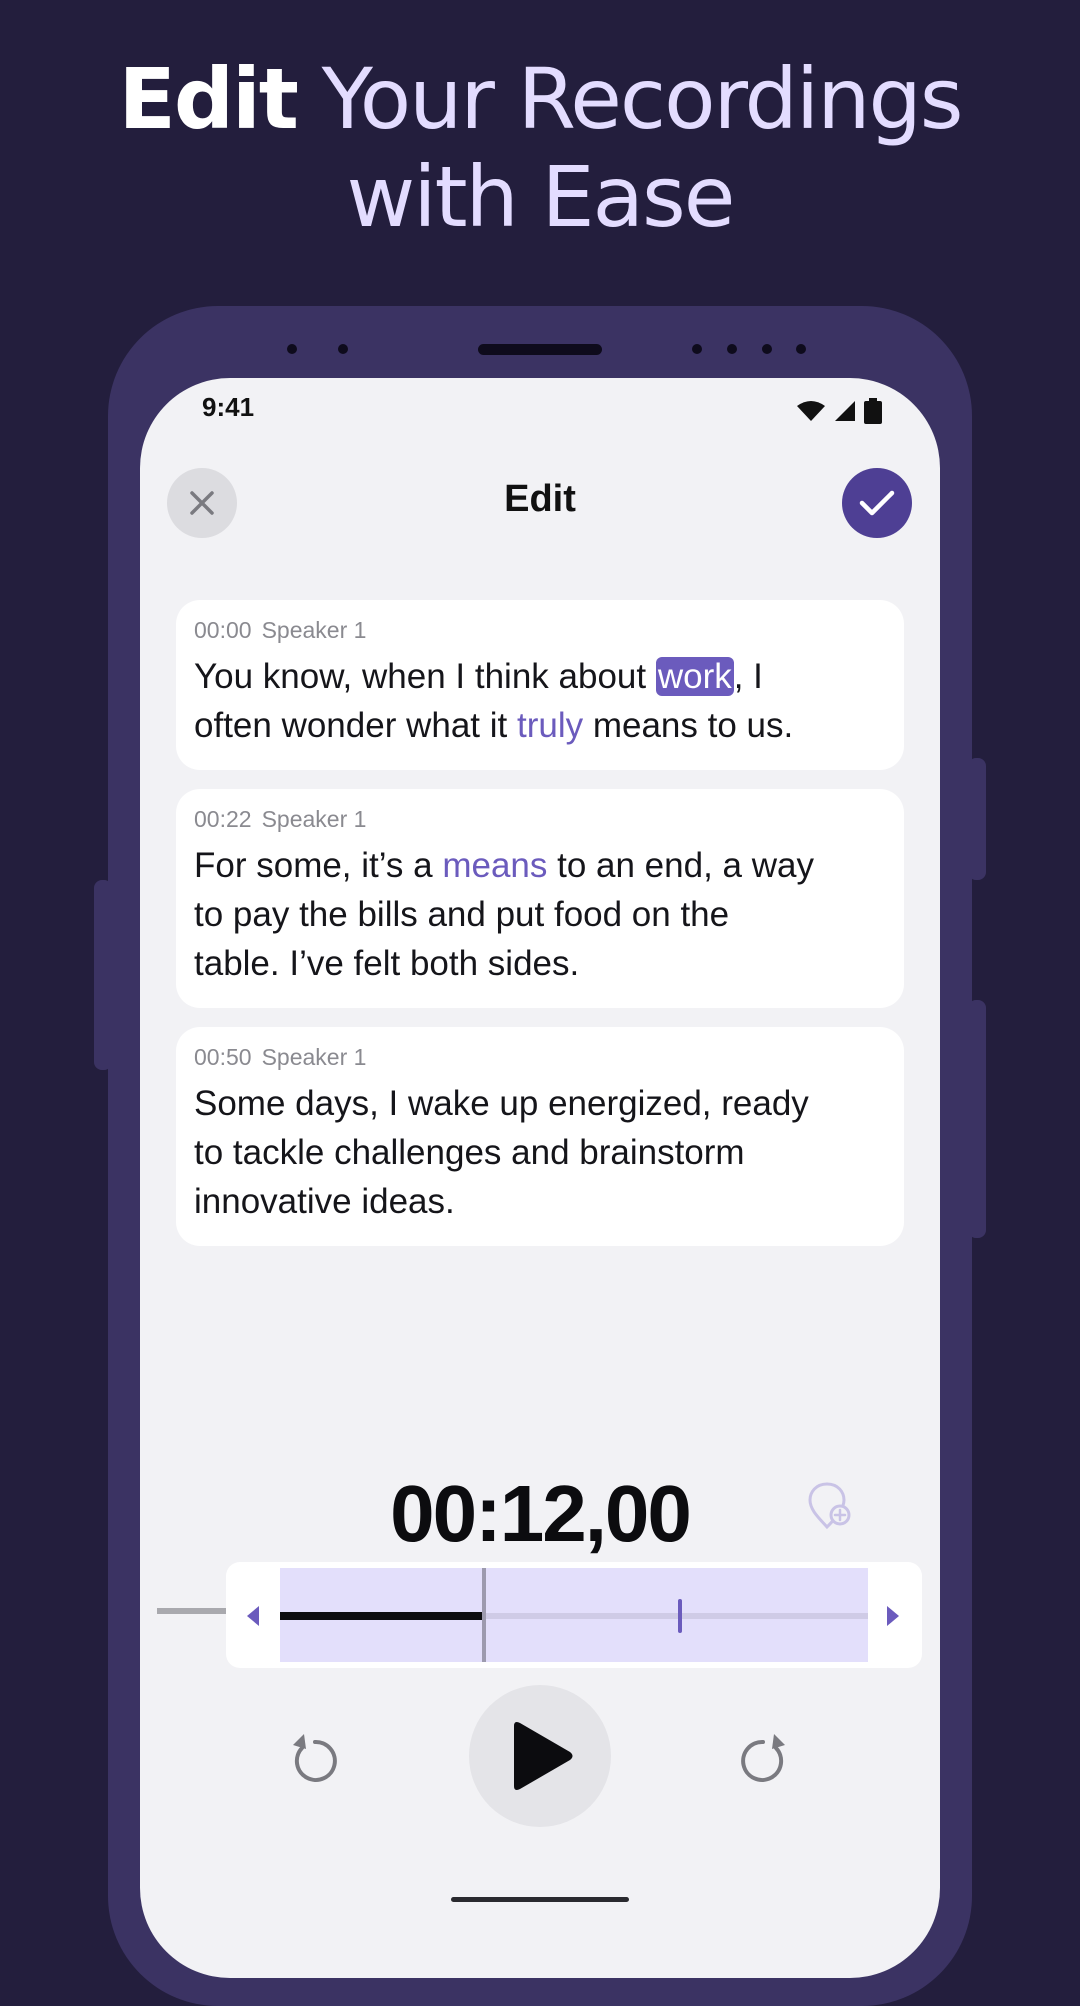  I want to click on status-icons, so click(839, 411).